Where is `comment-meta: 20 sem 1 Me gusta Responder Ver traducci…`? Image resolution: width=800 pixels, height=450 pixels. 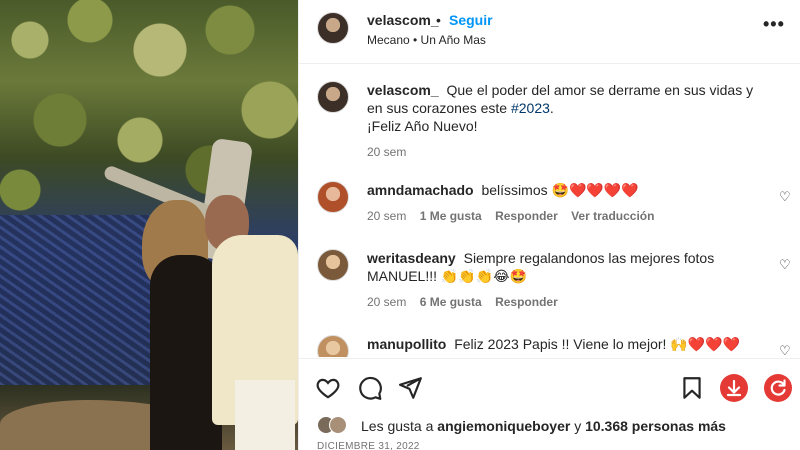 comment-meta: 20 sem 1 Me gusta Responder Ver traducci… is located at coordinates (515, 216).